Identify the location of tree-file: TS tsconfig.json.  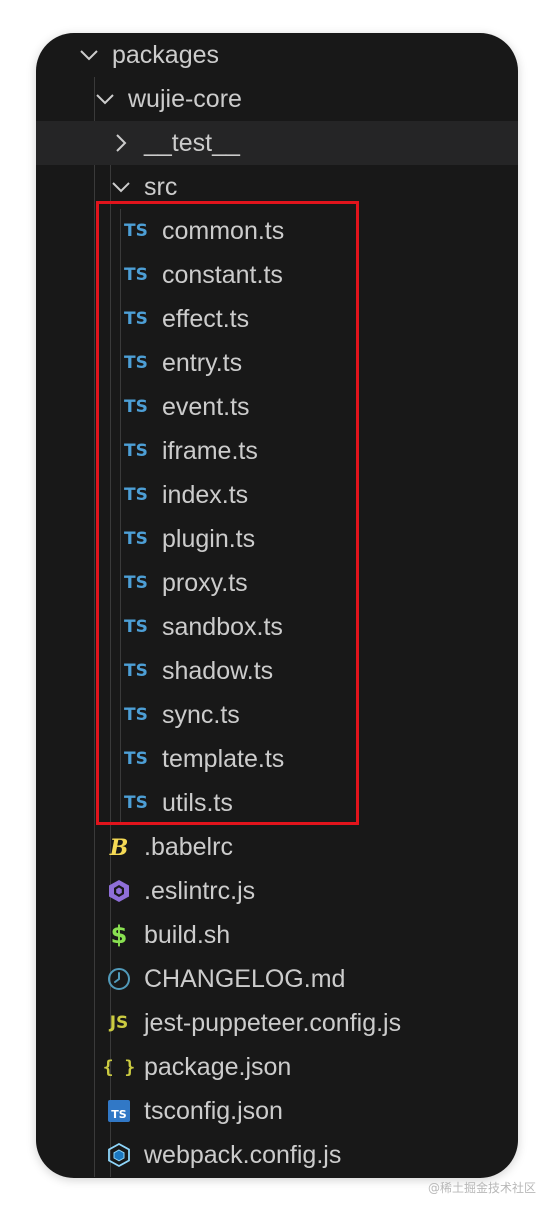
(277, 1111).